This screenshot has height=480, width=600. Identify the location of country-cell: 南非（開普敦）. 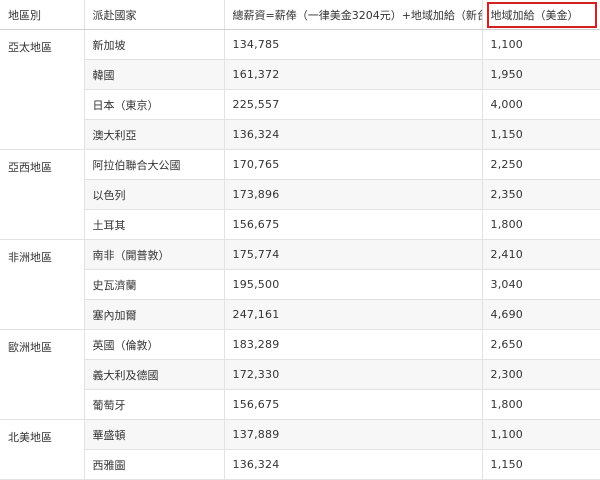
(154, 254).